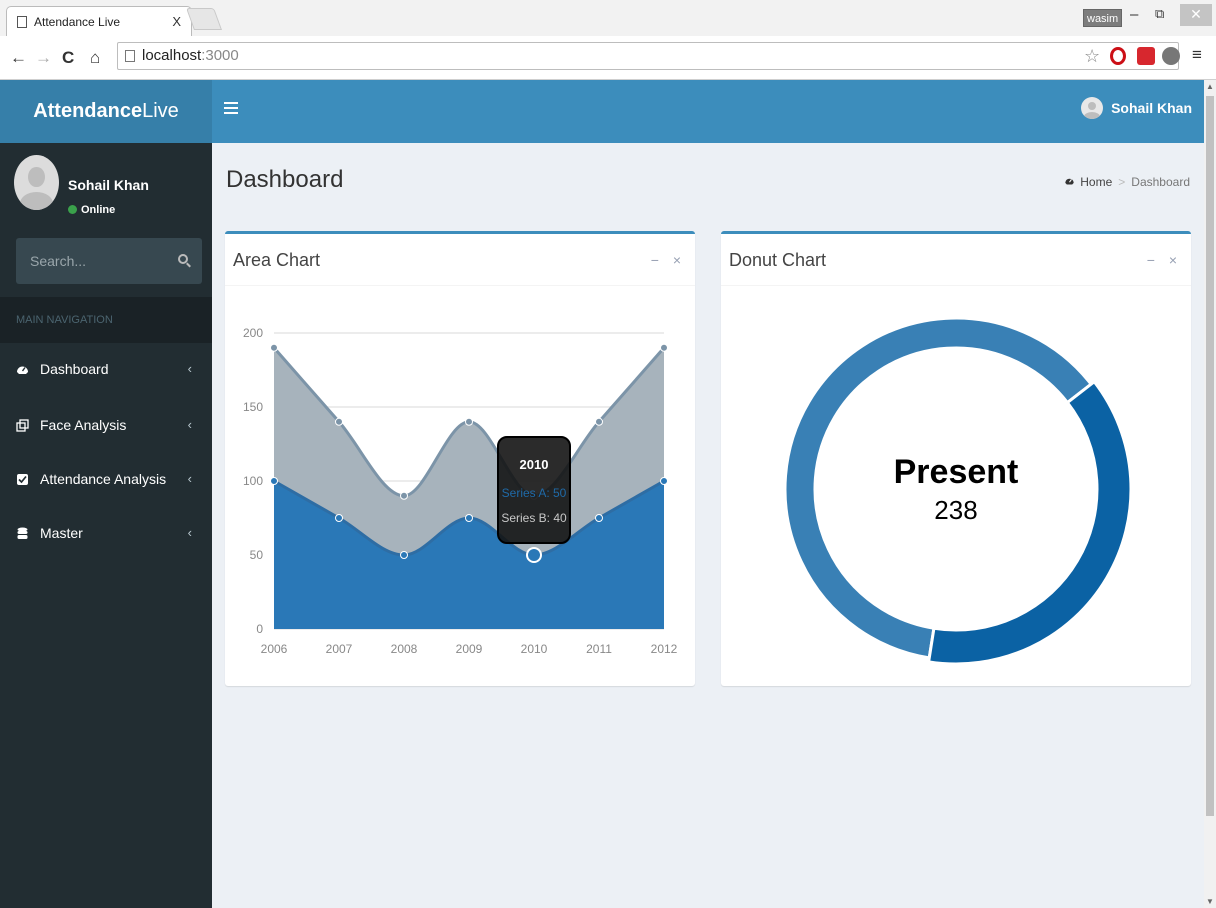 This screenshot has height=908, width=1216. What do you see at coordinates (1134, 14) in the screenshot?
I see `minimize-window-icon: –` at bounding box center [1134, 14].